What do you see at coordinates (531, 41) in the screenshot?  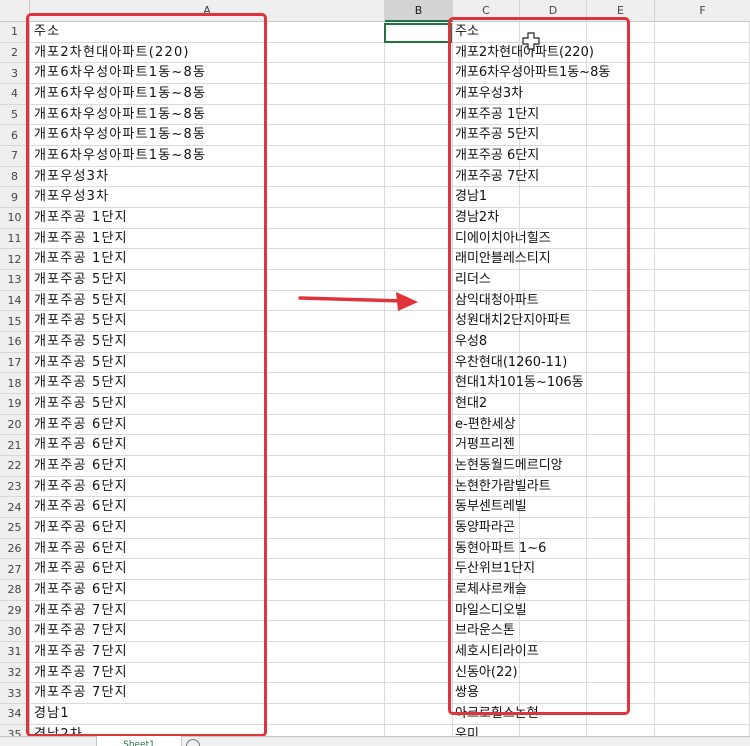 I see `move-cursor-icon` at bounding box center [531, 41].